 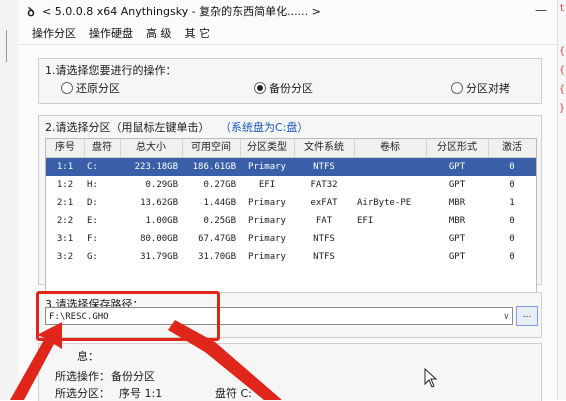 What do you see at coordinates (31, 11) in the screenshot?
I see `app-logo-icon: ꝺ` at bounding box center [31, 11].